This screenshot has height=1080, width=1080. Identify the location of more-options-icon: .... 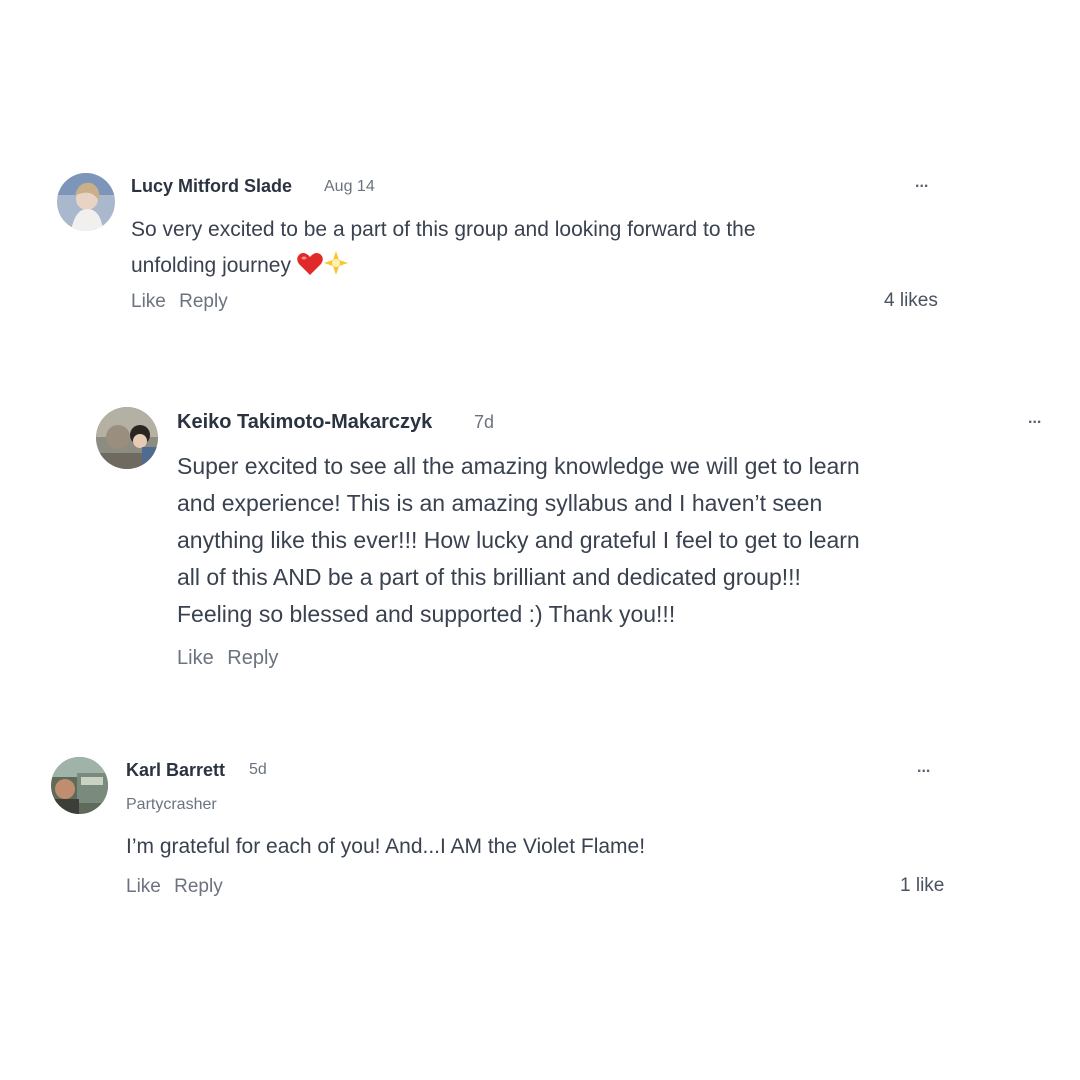
(923, 768).